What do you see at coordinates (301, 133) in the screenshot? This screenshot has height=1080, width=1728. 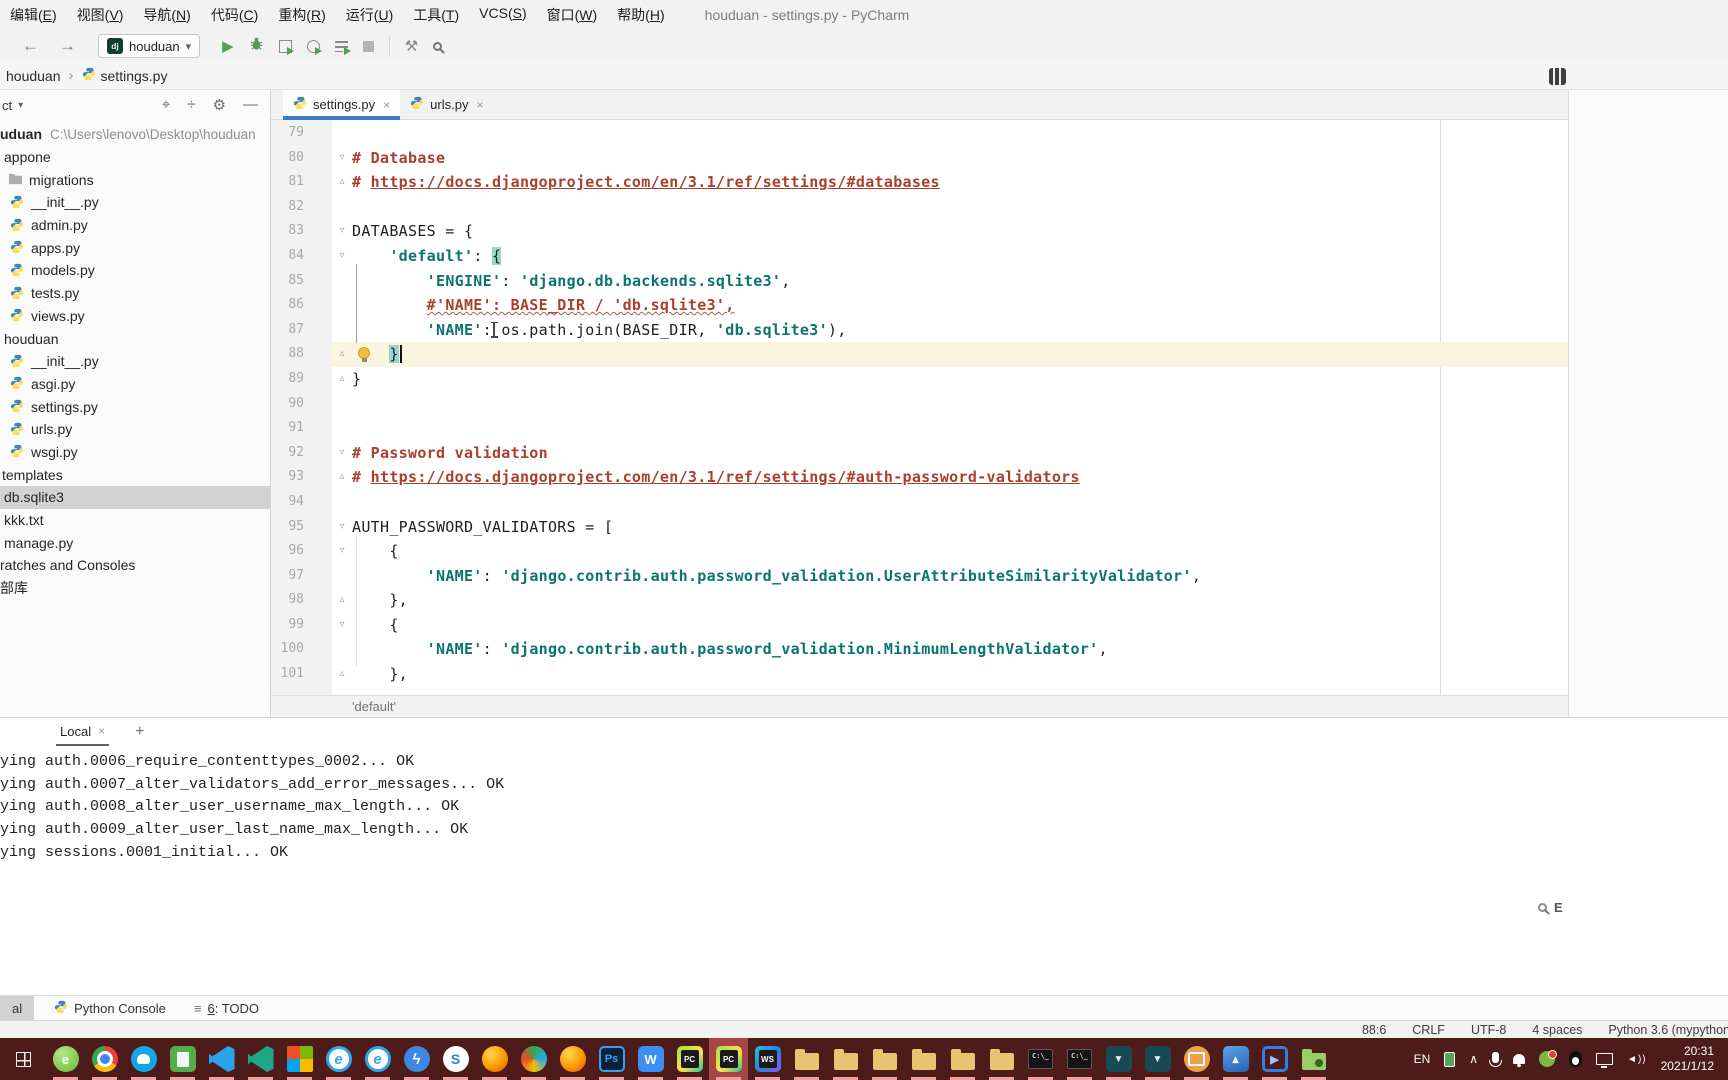 I see `line-number: 79` at bounding box center [301, 133].